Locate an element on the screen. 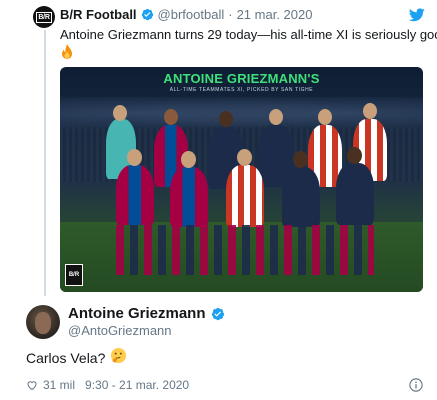 The width and height of the screenshot is (437, 400). author-name: B/R Football is located at coordinates (98, 14).